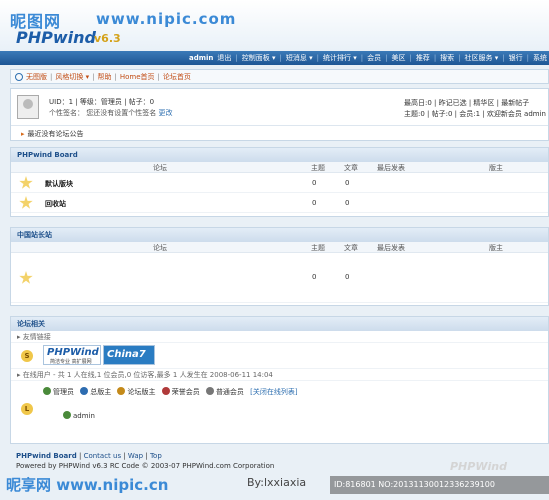 The width and height of the screenshot is (549, 500). I want to click on footer-link-top: Top, so click(156, 456).